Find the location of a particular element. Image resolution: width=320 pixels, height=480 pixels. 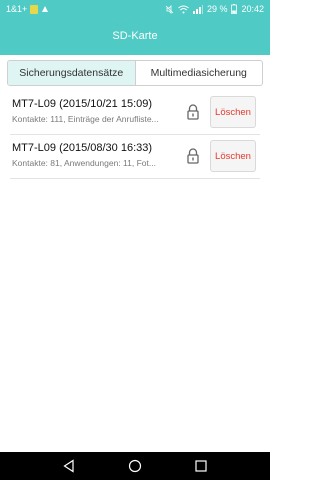

back-icon is located at coordinates (69, 466).